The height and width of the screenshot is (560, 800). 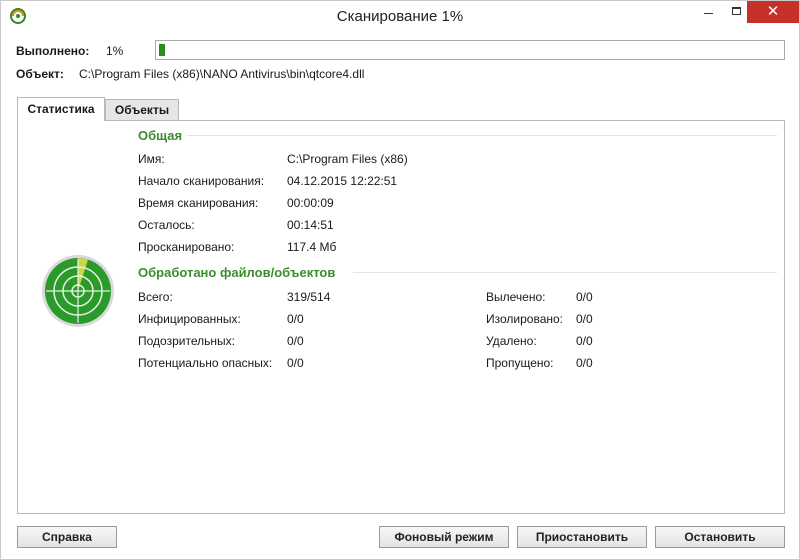 What do you see at coordinates (444, 537) in the screenshot?
I see `background-mode-button: Фоновый режим` at bounding box center [444, 537].